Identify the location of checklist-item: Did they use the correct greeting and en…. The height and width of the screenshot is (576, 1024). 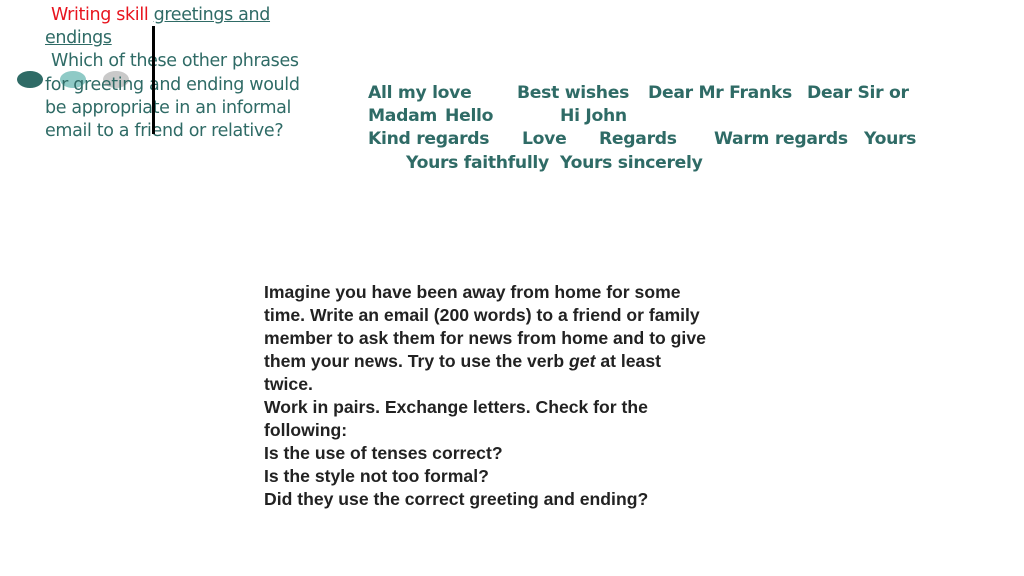
(456, 499).